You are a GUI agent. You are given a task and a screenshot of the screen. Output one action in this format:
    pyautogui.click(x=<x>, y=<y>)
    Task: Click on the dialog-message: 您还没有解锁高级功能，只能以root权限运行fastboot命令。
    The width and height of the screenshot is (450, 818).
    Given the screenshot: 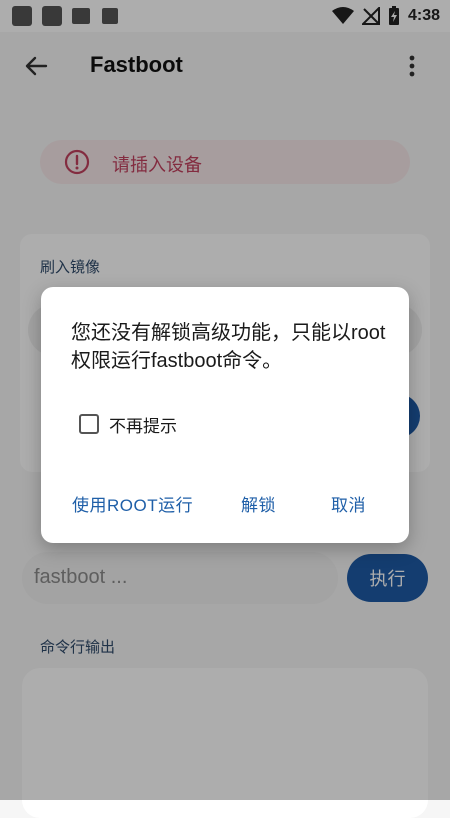 What is the action you would take?
    pyautogui.click(x=228, y=347)
    